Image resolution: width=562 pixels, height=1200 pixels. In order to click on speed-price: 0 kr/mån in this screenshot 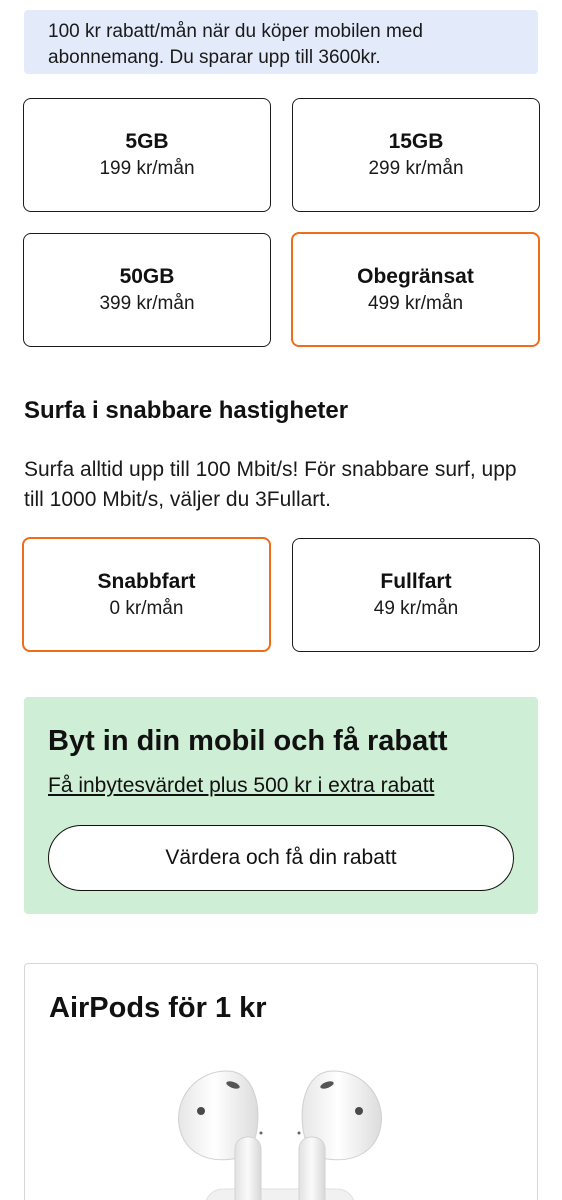, I will do `click(146, 608)`.